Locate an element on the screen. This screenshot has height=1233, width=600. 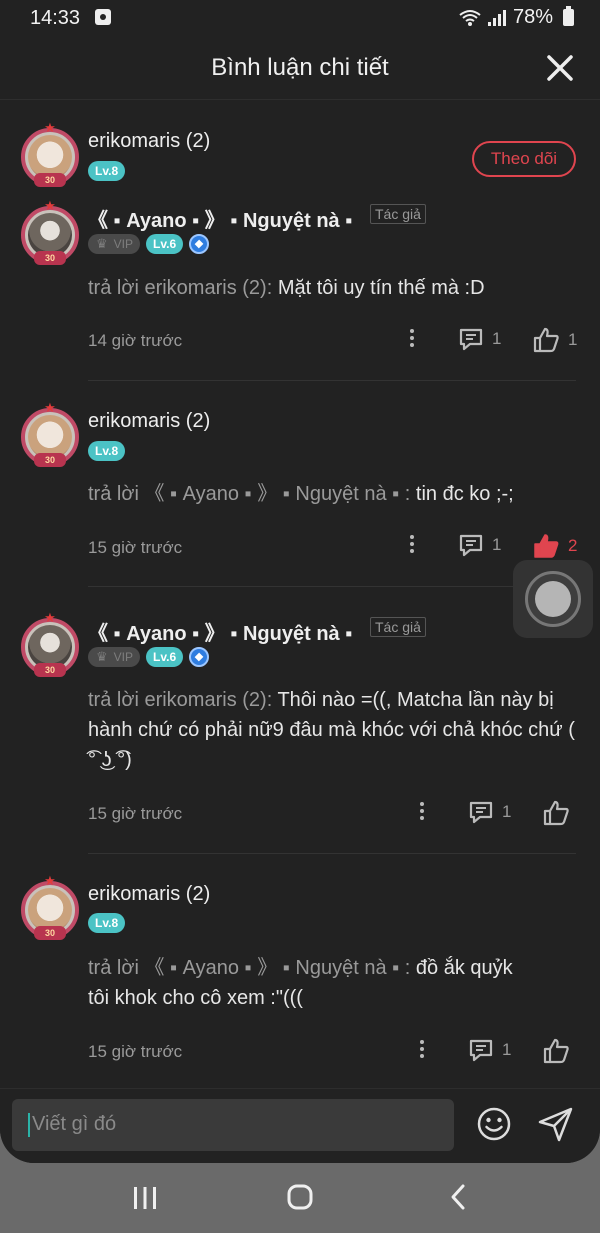
timestamp: 14 giờ trước is located at coordinates (135, 340).